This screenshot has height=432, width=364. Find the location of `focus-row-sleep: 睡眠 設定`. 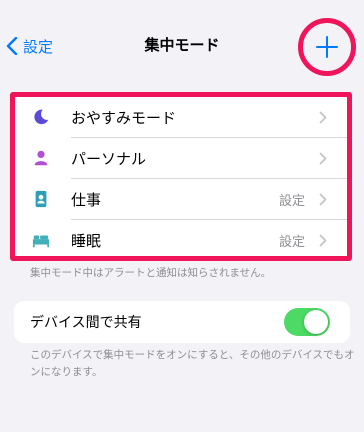

focus-row-sleep: 睡眠 設定 is located at coordinates (181, 238).